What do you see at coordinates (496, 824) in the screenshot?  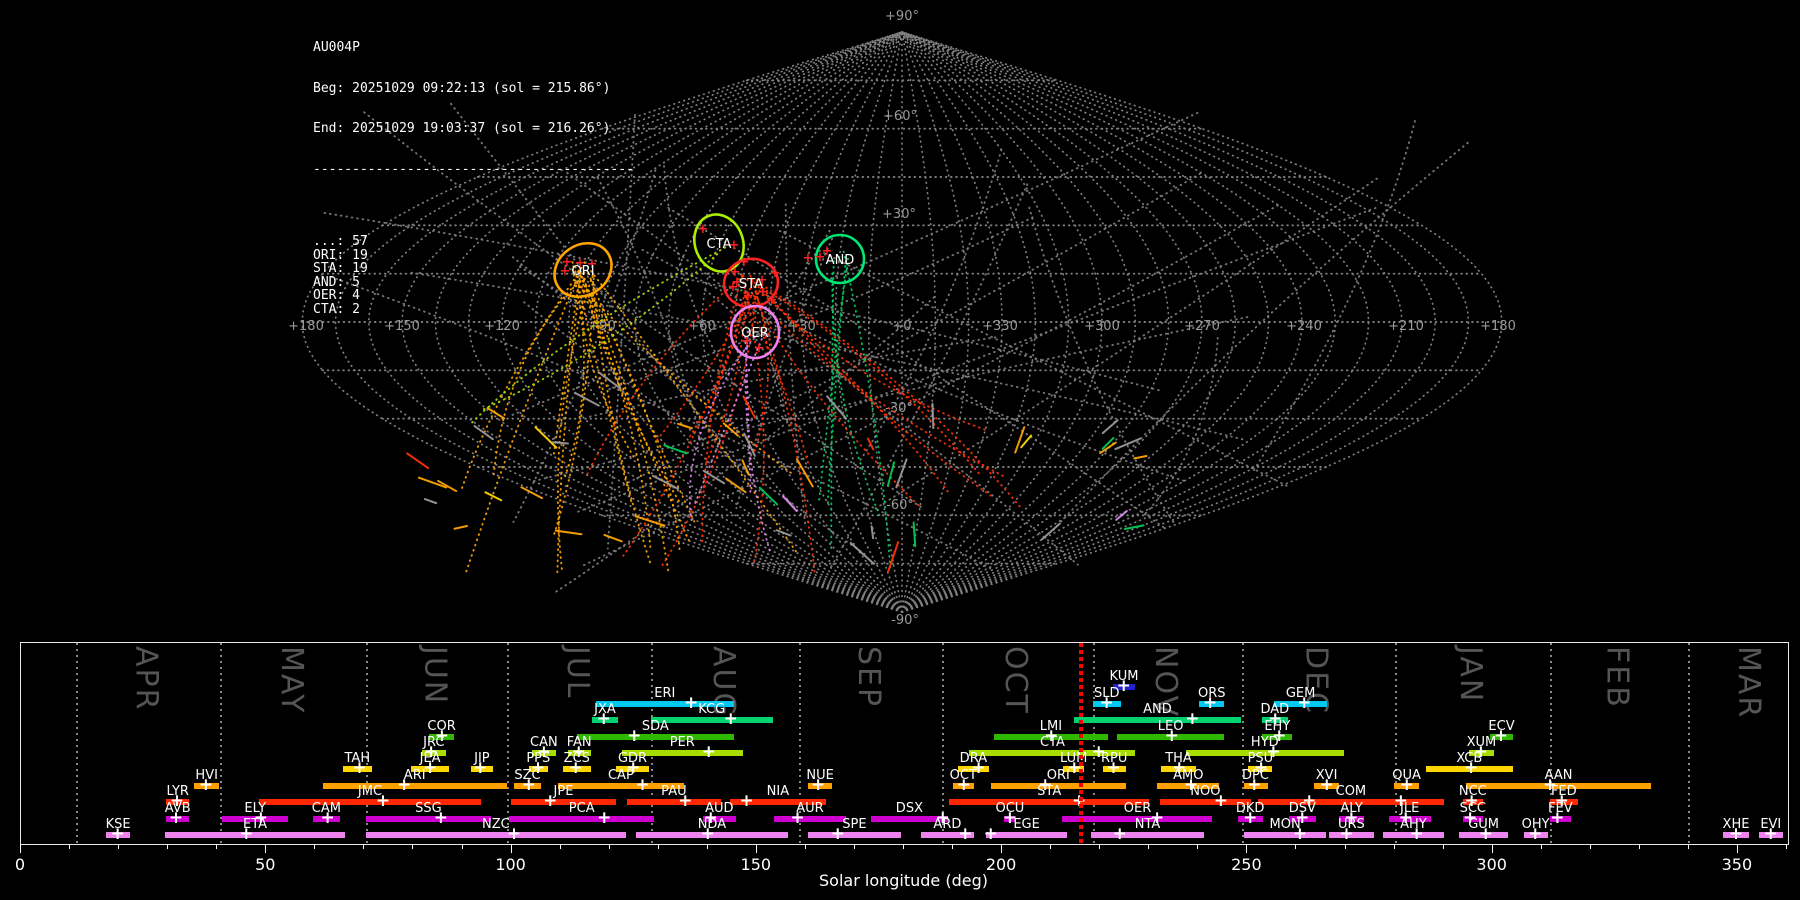 I see `shower-label-NZC: NZC` at bounding box center [496, 824].